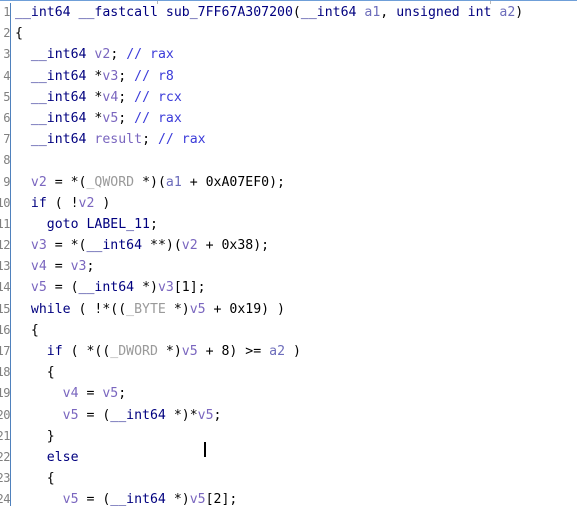 This screenshot has width=577, height=506. I want to click on token-p: ( !, so click(62, 203).